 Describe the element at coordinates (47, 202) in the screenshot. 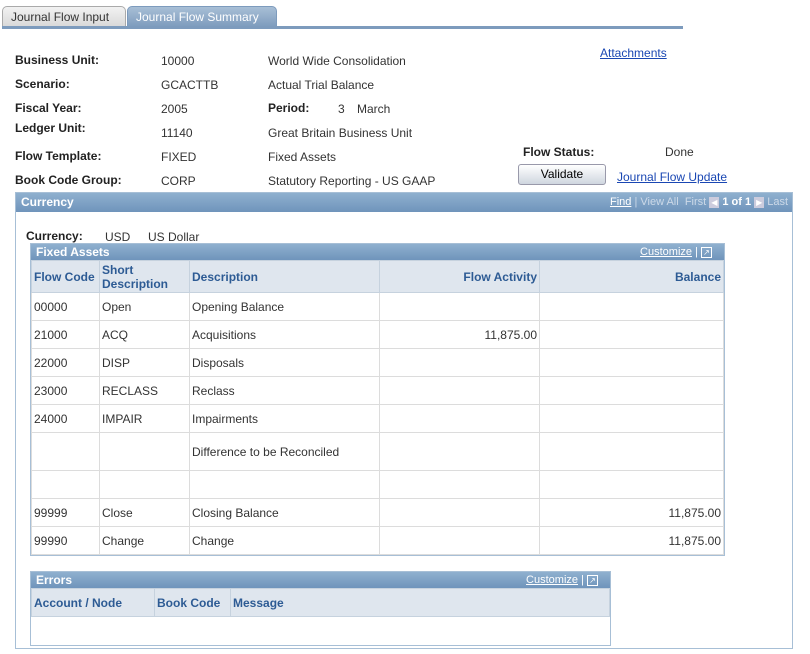

I see `currency-panel-title: Currency` at that location.